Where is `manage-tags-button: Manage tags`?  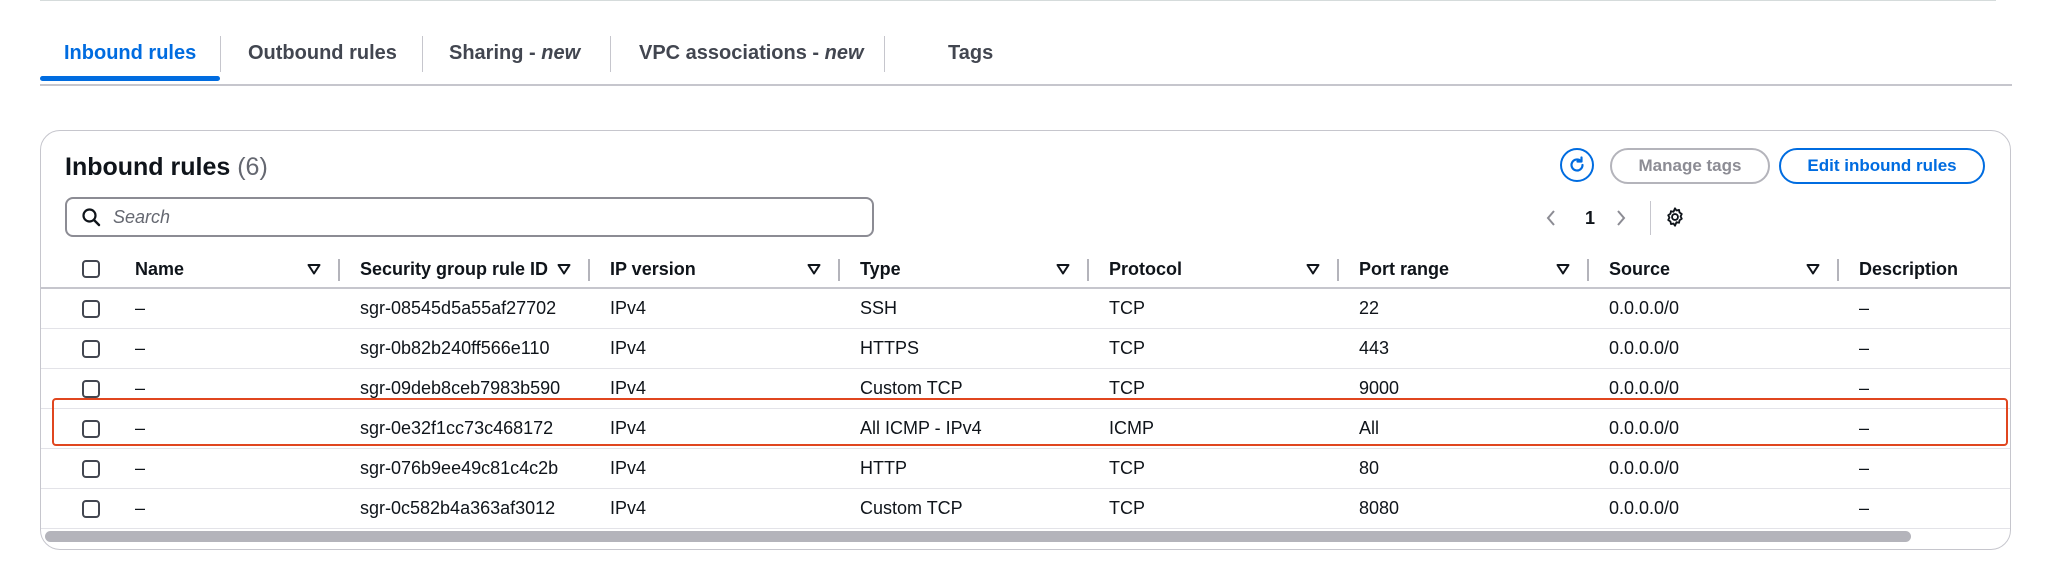
manage-tags-button: Manage tags is located at coordinates (1690, 166).